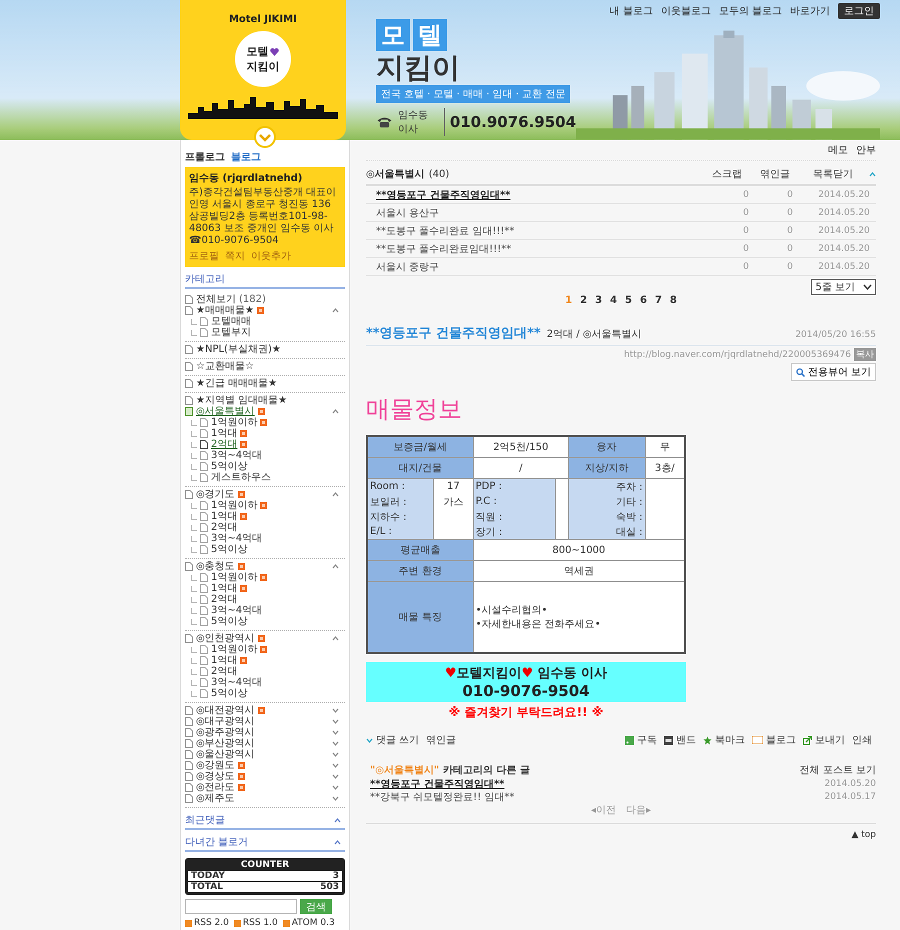 The height and width of the screenshot is (930, 900). I want to click on sidebar-tab: 블로그, so click(246, 157).